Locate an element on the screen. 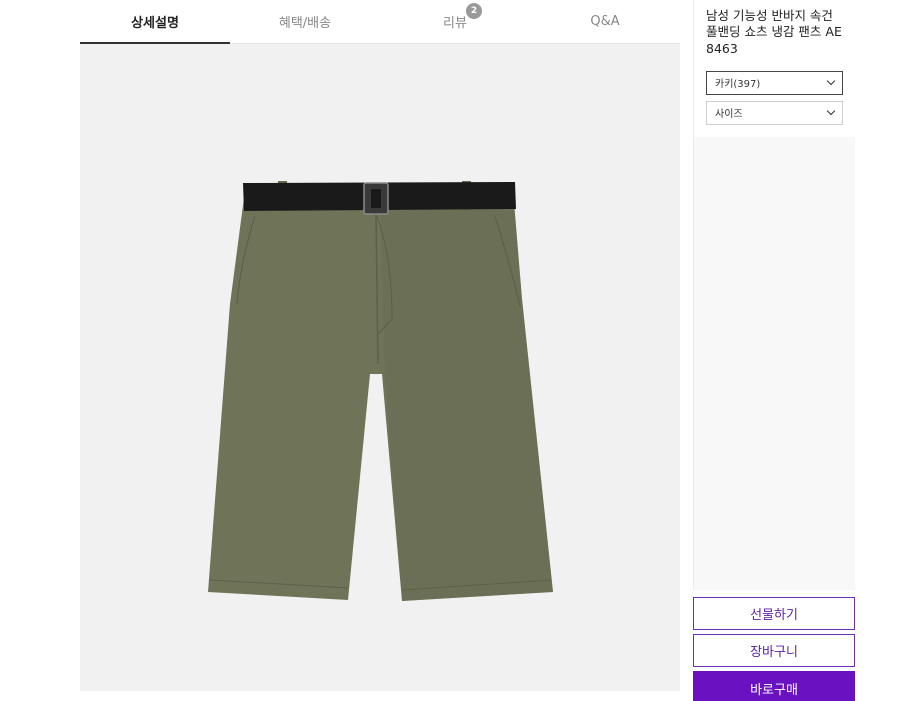  tab-benefits-label: 혜택/배송 is located at coordinates (305, 23).